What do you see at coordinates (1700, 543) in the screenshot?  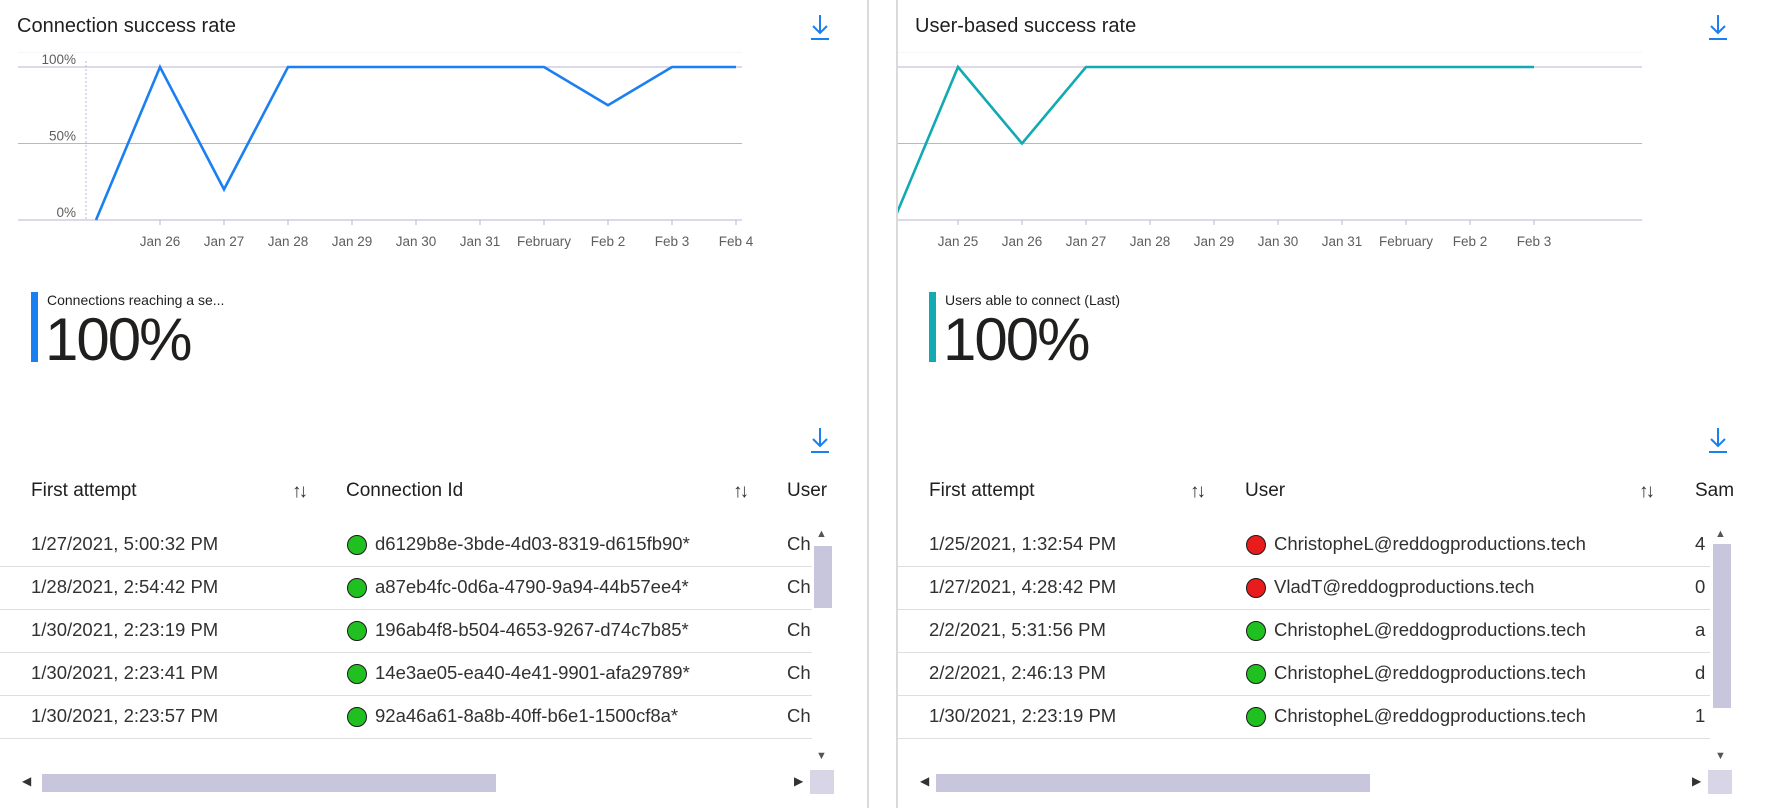 I see `sam-cell: 4` at bounding box center [1700, 543].